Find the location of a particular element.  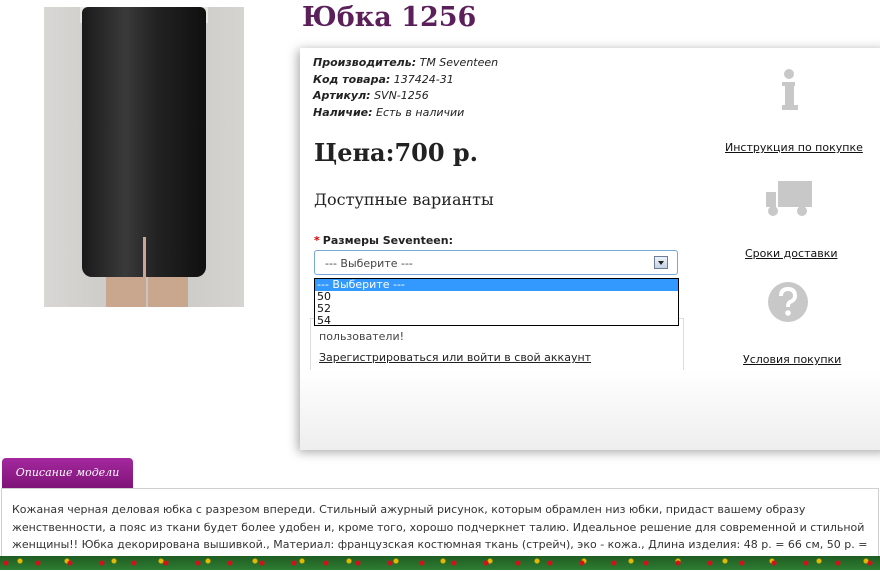

article-label: Артикул: is located at coordinates (342, 95).